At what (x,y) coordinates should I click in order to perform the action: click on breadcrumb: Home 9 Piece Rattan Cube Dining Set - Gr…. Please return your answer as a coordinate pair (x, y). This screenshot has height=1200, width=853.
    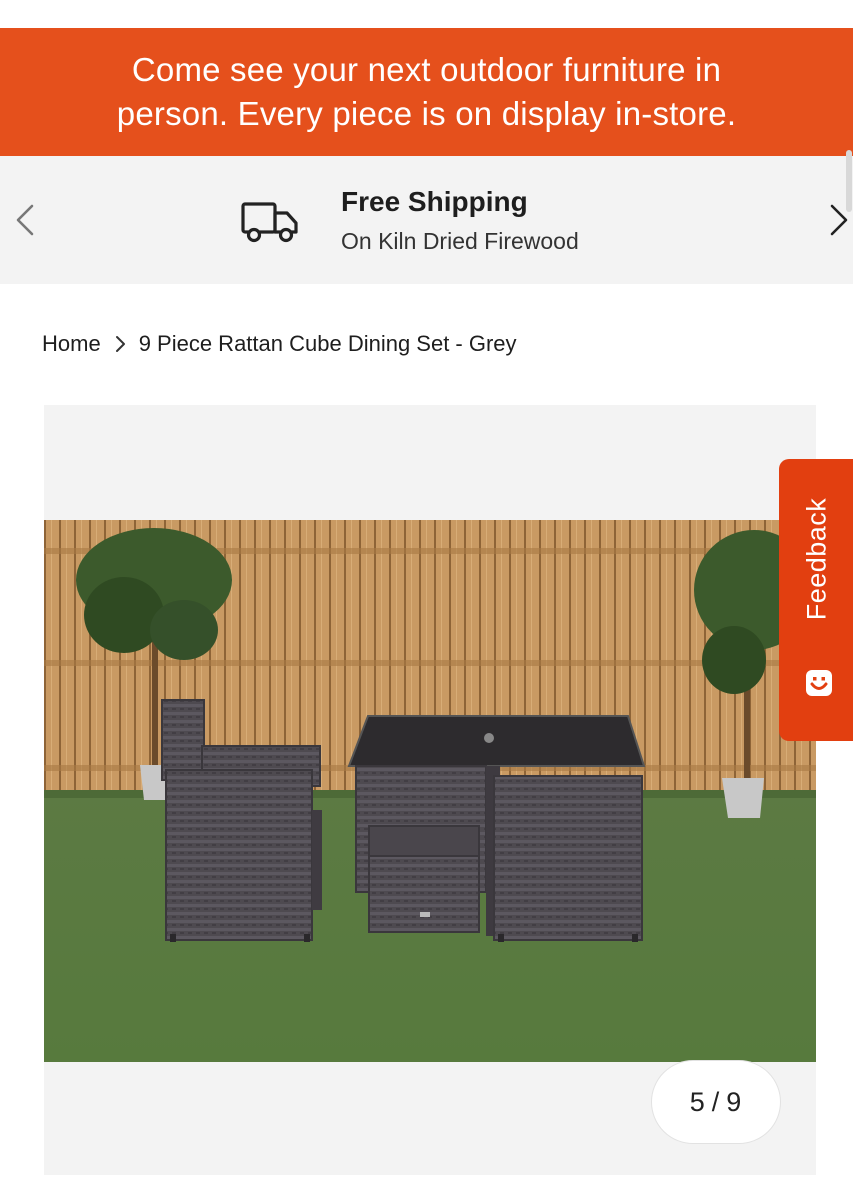
    Looking at the image, I should click on (279, 344).